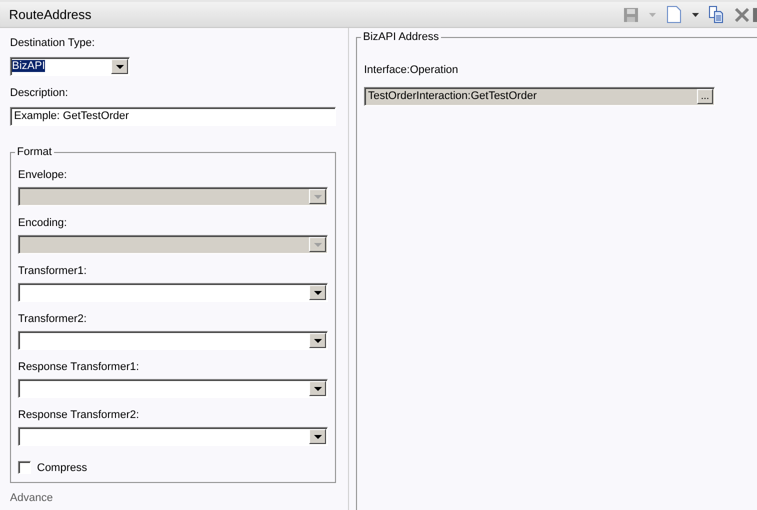 The height and width of the screenshot is (510, 757). Describe the element at coordinates (742, 14) in the screenshot. I see `delete-icon` at that location.